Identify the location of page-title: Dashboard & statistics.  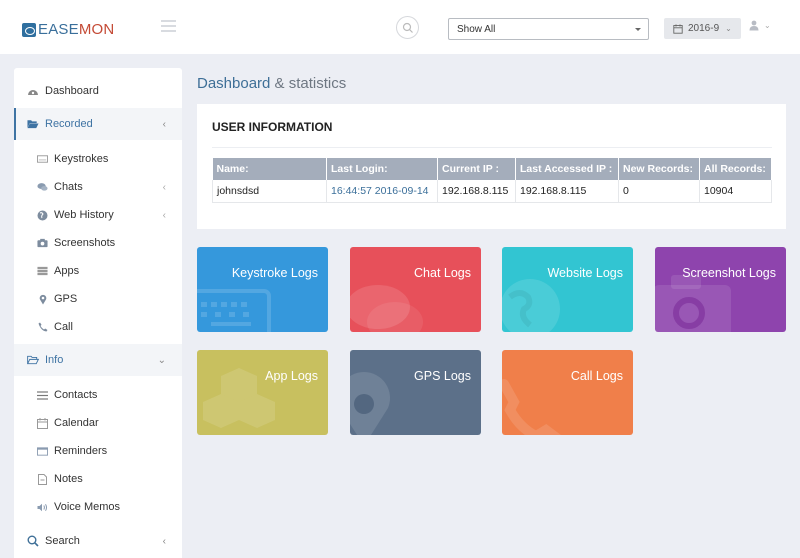
(271, 83).